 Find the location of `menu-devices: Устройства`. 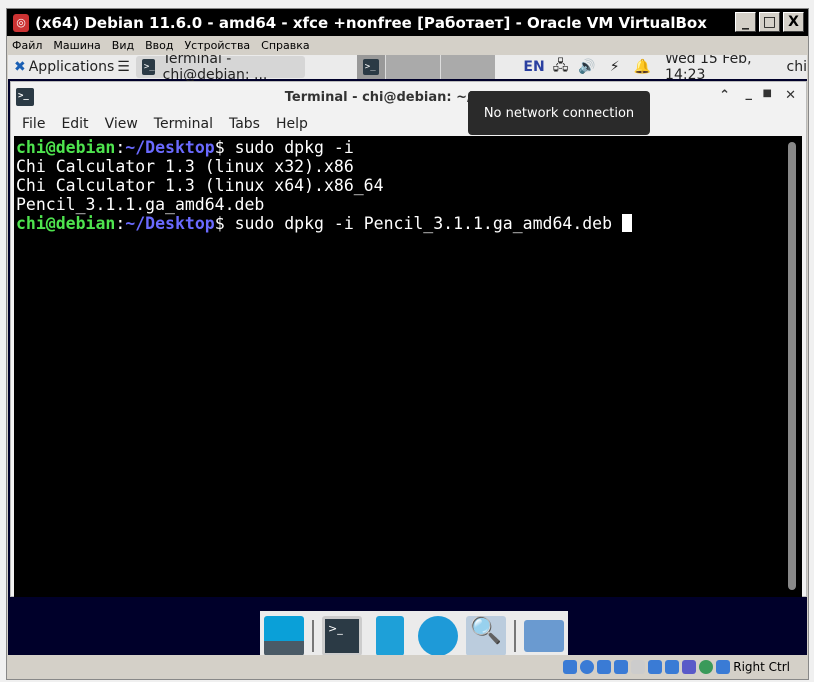

menu-devices: Устройства is located at coordinates (217, 45).